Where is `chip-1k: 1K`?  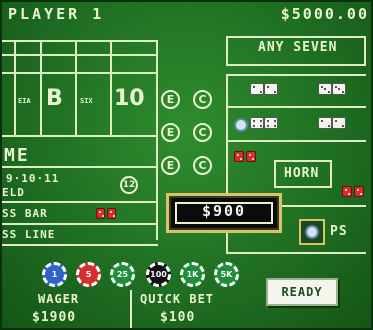 chip-1k: 1K is located at coordinates (192, 274).